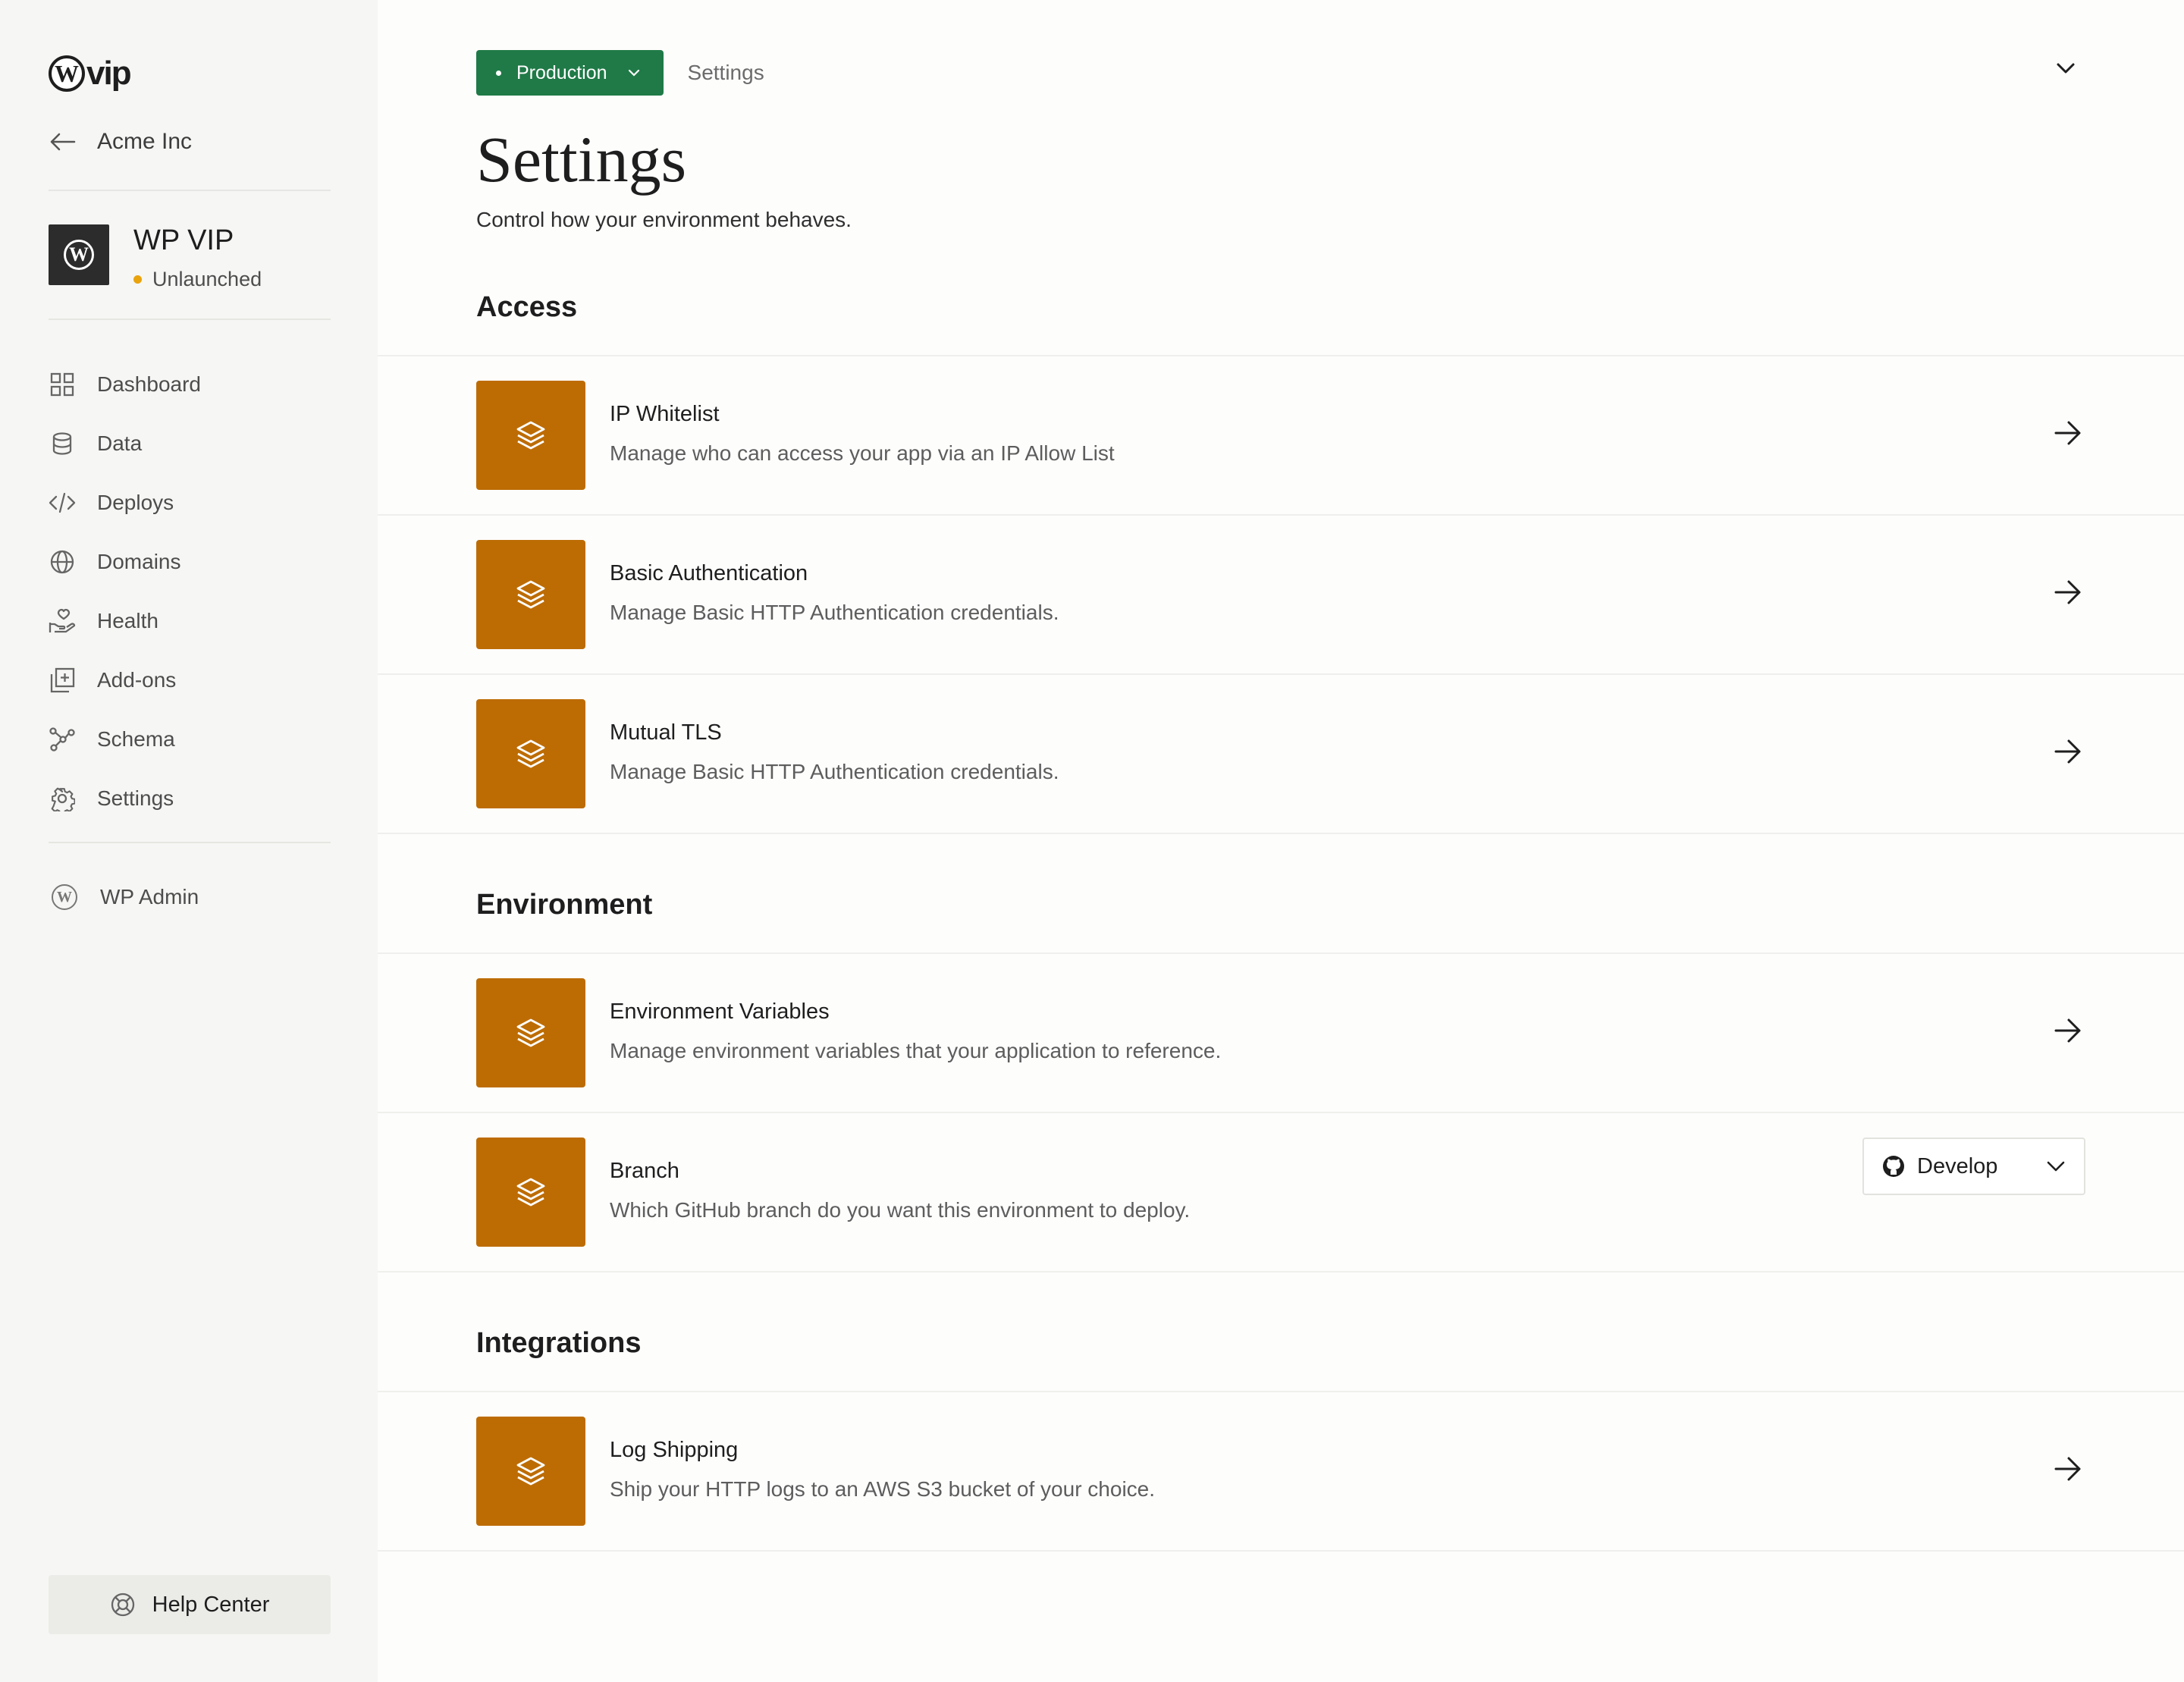 The width and height of the screenshot is (2184, 1682). Describe the element at coordinates (644, 1171) in the screenshot. I see `row-title: Branch` at that location.